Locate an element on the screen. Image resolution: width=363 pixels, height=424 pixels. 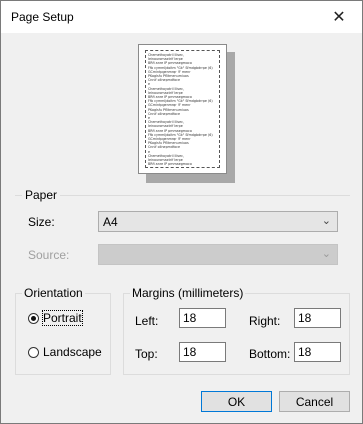
left-margin-label: Left: is located at coordinates (147, 321).